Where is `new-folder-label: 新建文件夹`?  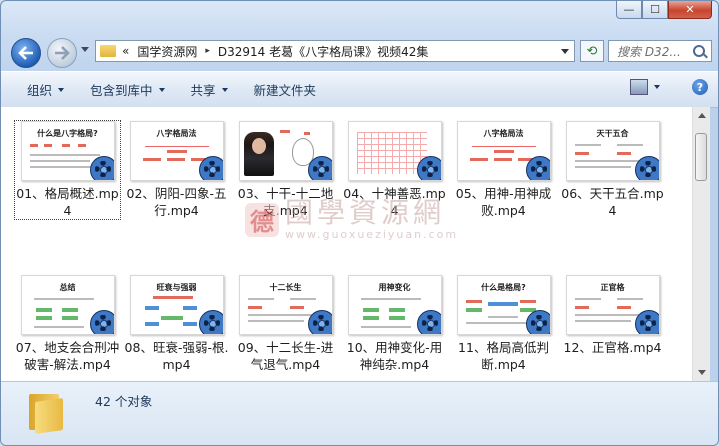 new-folder-label: 新建文件夹 is located at coordinates (285, 90).